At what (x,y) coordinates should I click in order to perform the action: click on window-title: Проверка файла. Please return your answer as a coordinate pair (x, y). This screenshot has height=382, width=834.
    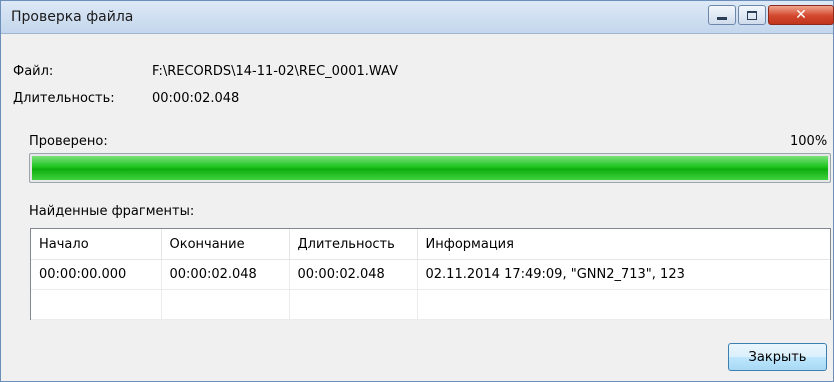
    Looking at the image, I should click on (72, 17).